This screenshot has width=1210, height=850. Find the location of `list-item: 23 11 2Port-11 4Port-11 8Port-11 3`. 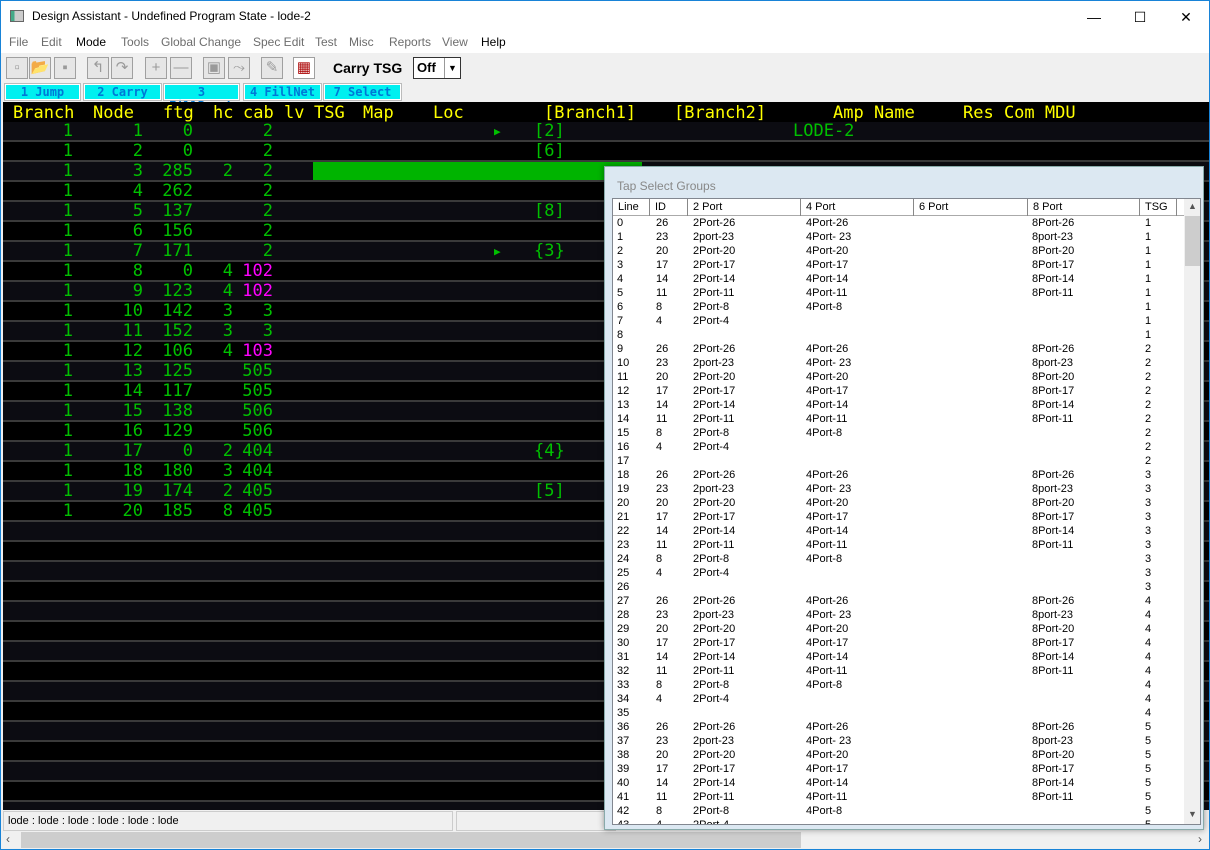

list-item: 23 11 2Port-11 4Port-11 8Port-11 3 is located at coordinates (898, 545).